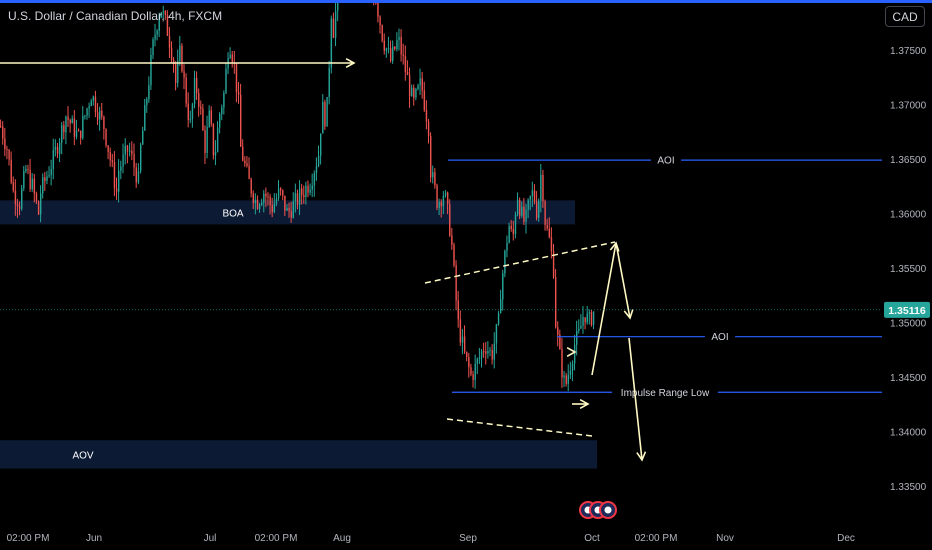  Describe the element at coordinates (115, 16) in the screenshot. I see `symbol-title: U.S. Dollar / Canadian Dollar, 4h, FXCM` at that location.